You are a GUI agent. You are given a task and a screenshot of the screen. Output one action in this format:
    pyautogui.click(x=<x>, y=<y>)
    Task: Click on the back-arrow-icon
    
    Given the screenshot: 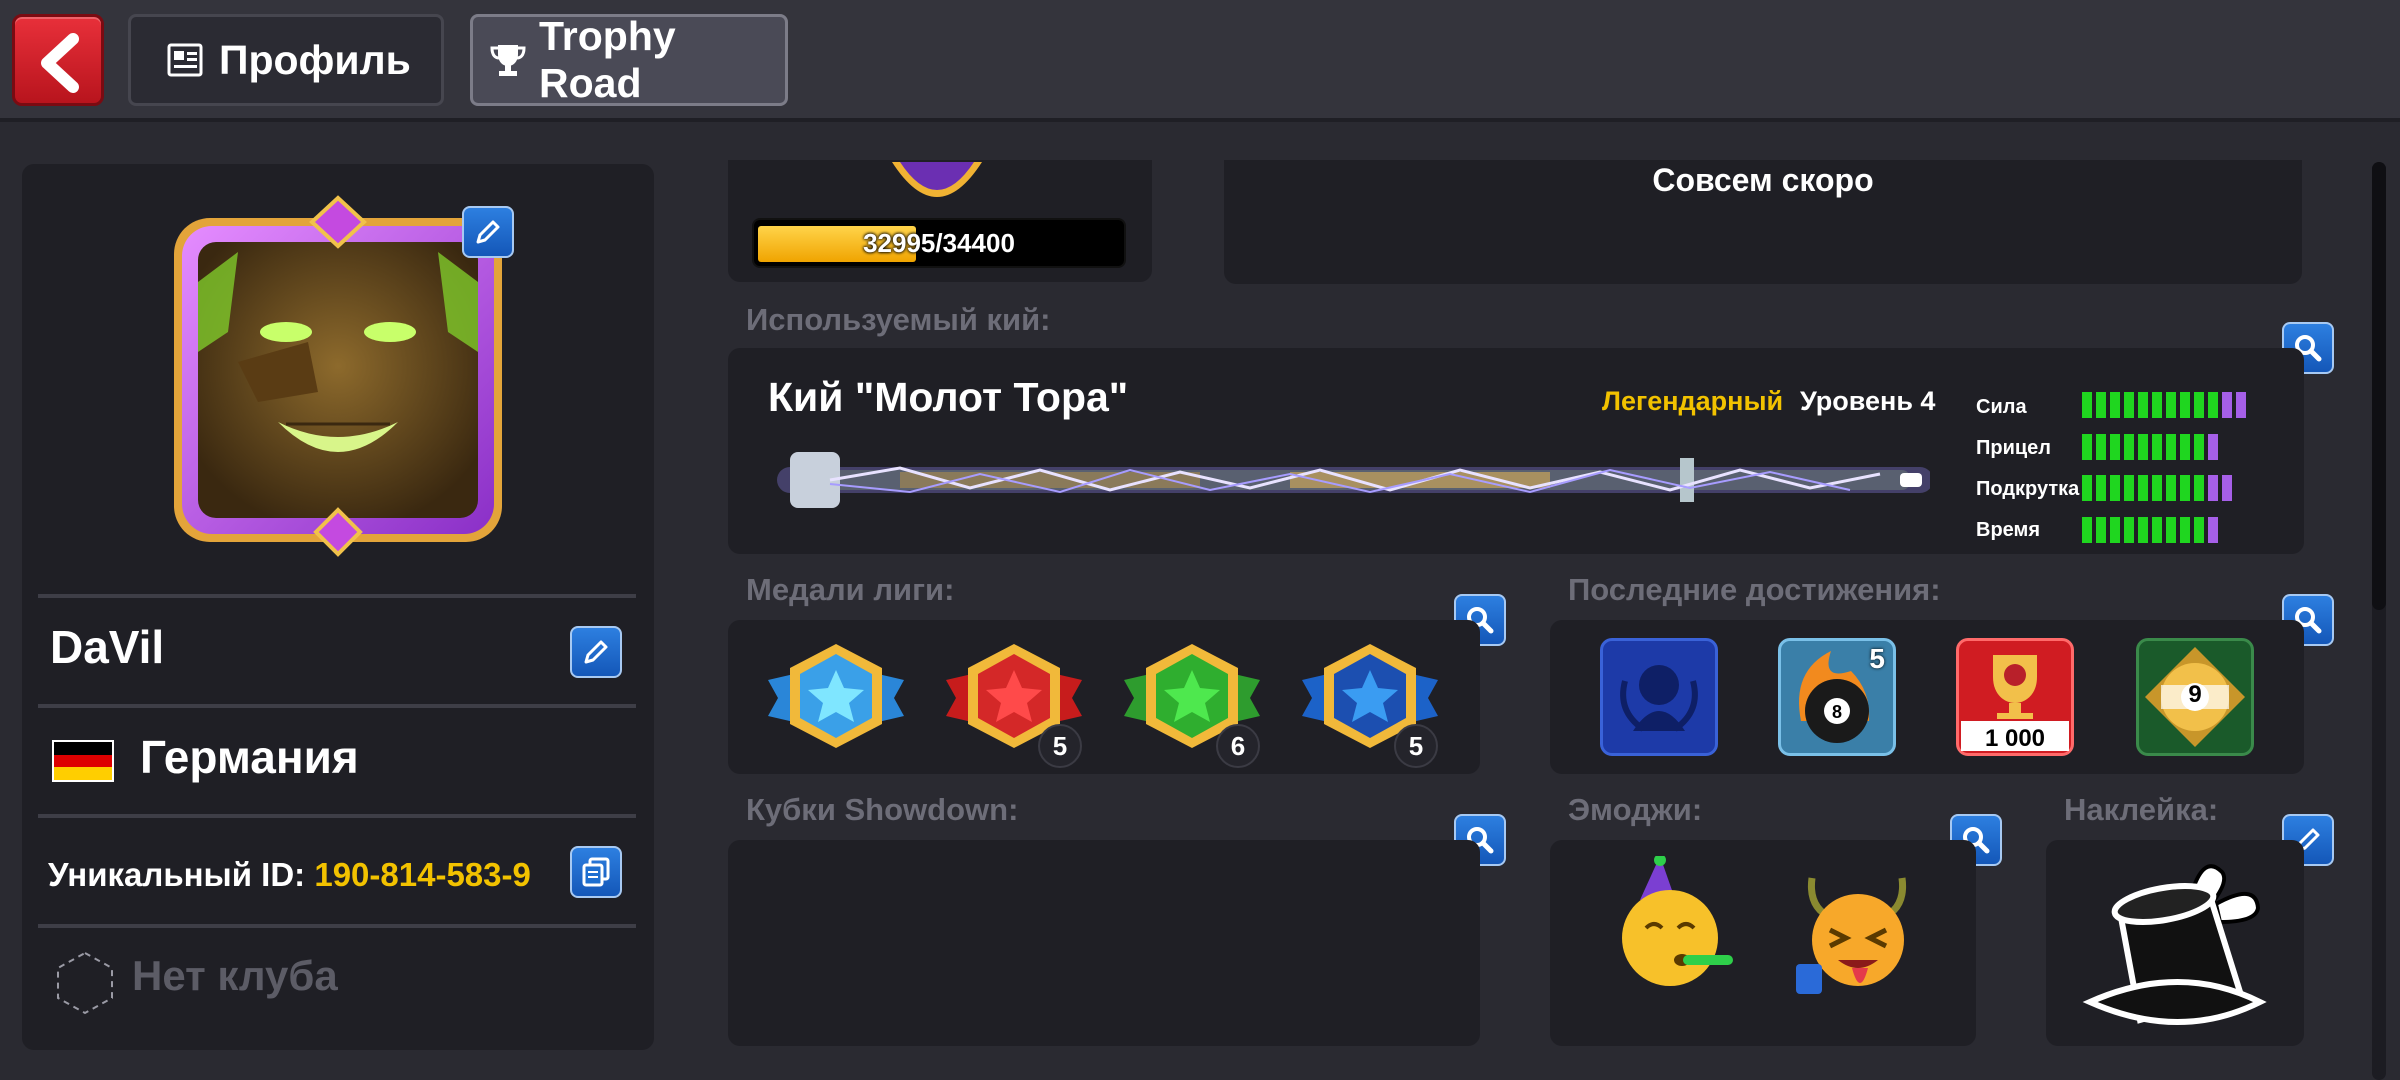 What is the action you would take?
    pyautogui.click(x=60, y=63)
    